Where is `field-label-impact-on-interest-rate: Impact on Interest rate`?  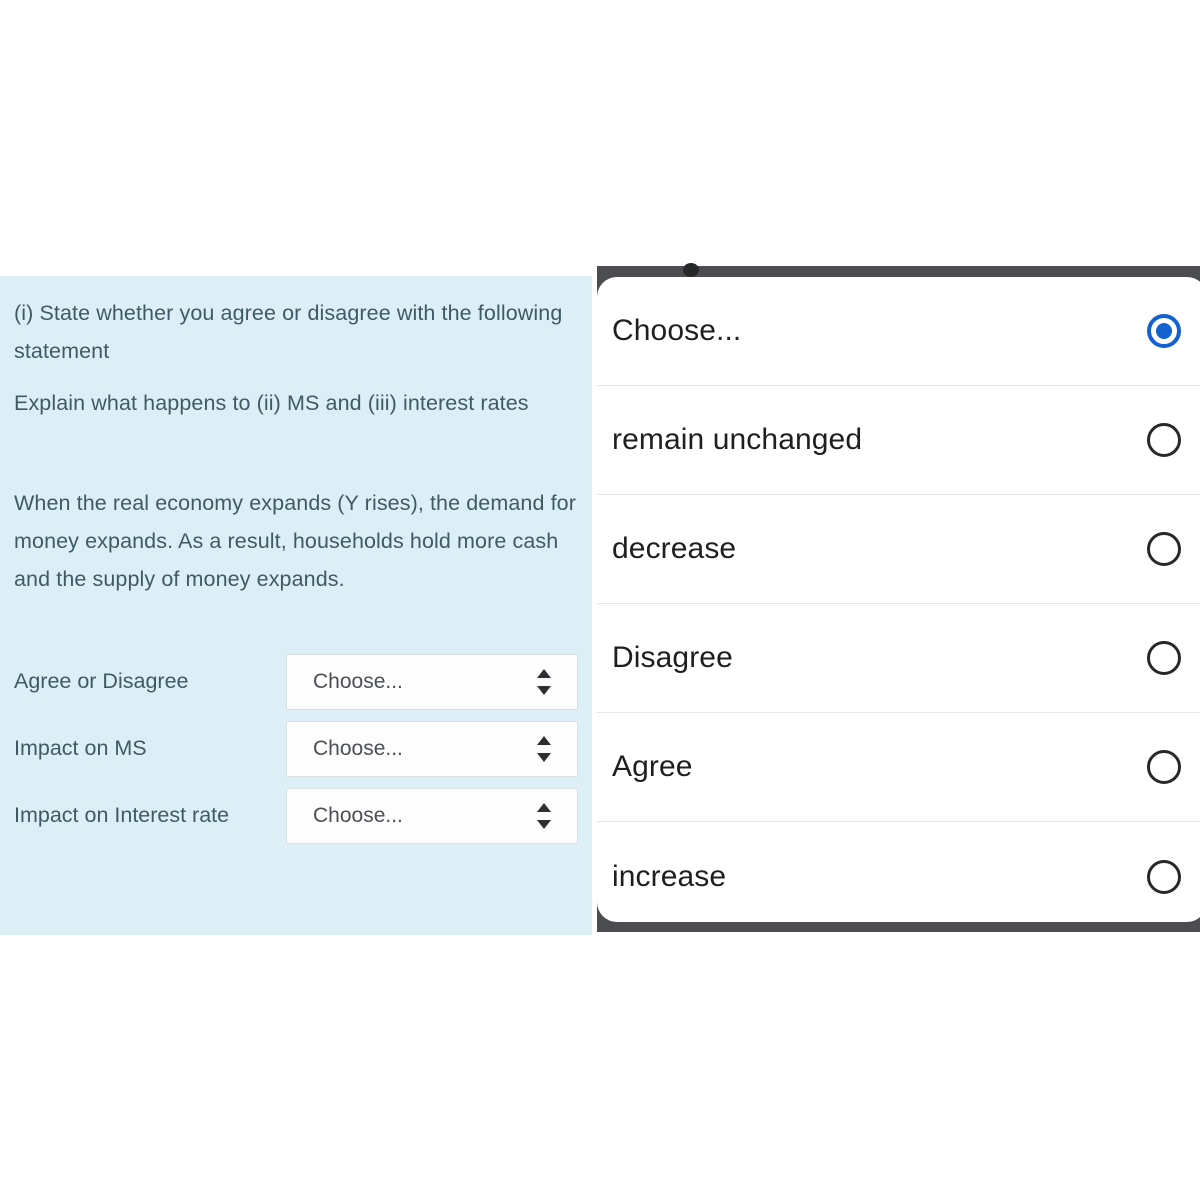
field-label-impact-on-interest-rate: Impact on Interest rate is located at coordinates (122, 815).